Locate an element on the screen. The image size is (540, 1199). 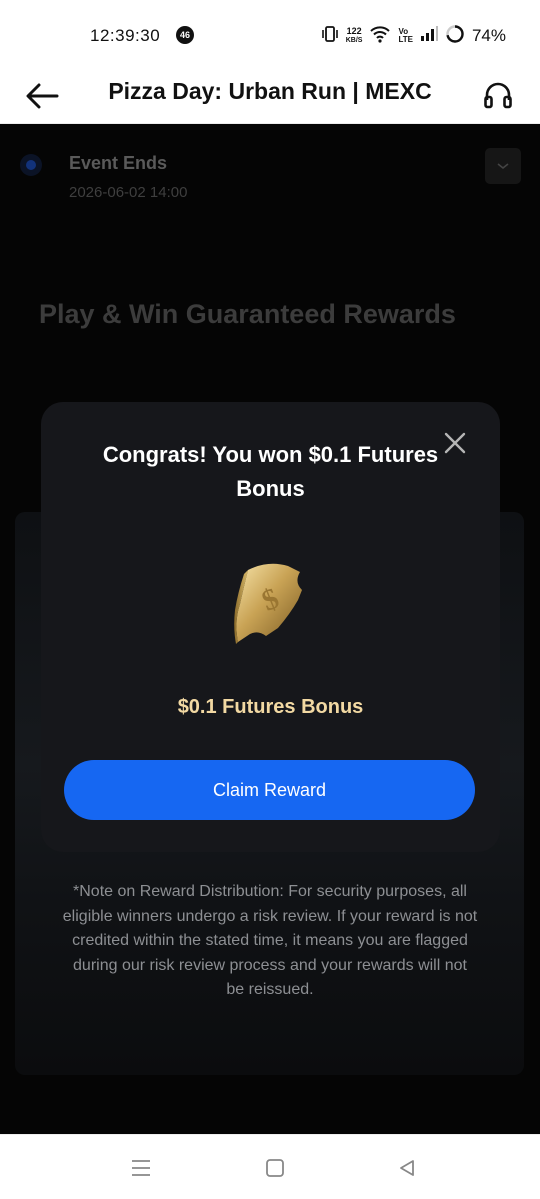
event-ends-label: Event Ends is located at coordinates (118, 163).